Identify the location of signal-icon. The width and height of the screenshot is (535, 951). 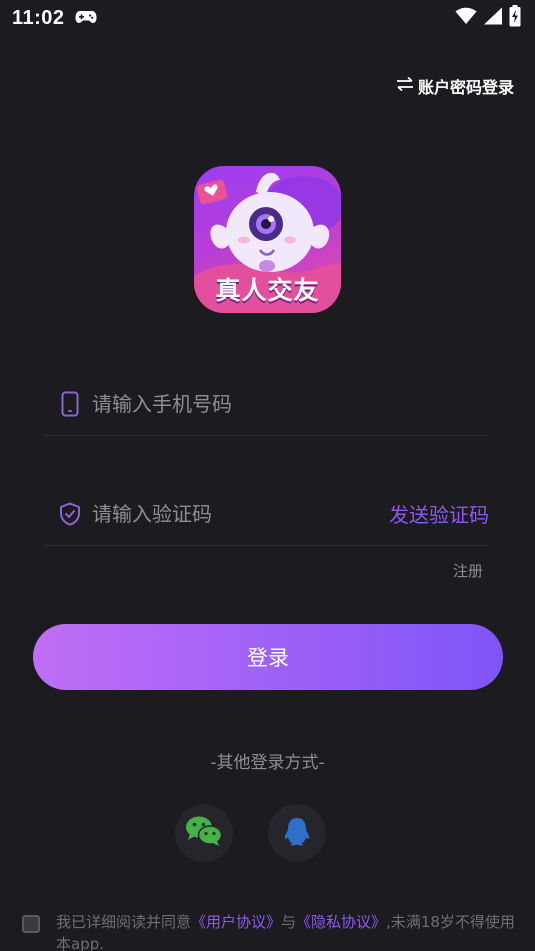
(493, 18).